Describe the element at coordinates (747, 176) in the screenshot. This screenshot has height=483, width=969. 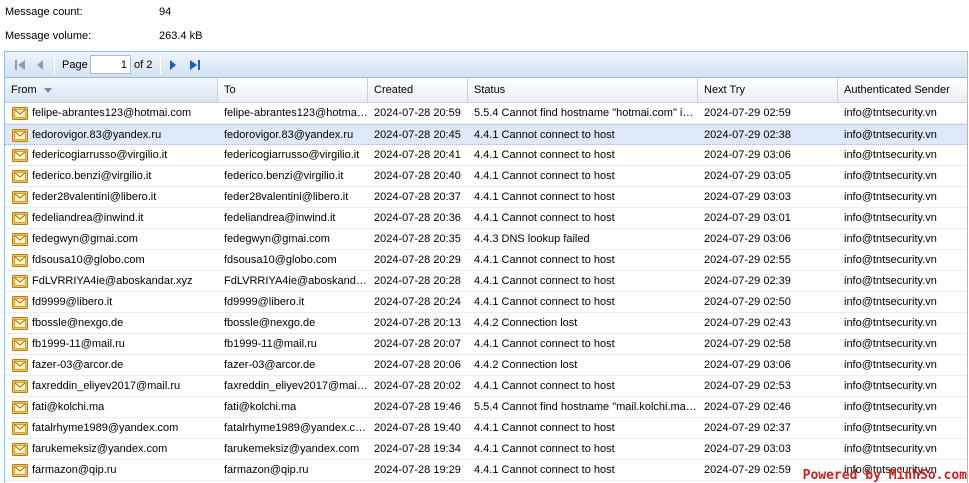
I see `cell-next-try: 2024-07-29 03:05` at that location.